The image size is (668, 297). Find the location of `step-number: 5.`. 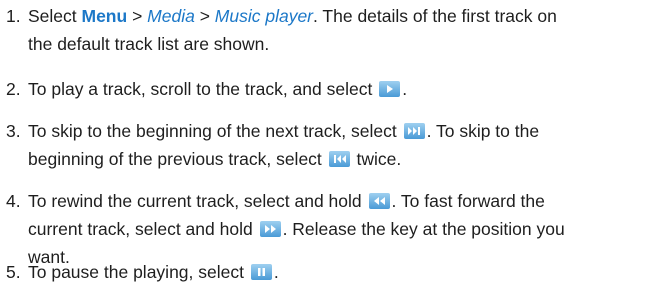

step-number: 5. is located at coordinates (13, 272).